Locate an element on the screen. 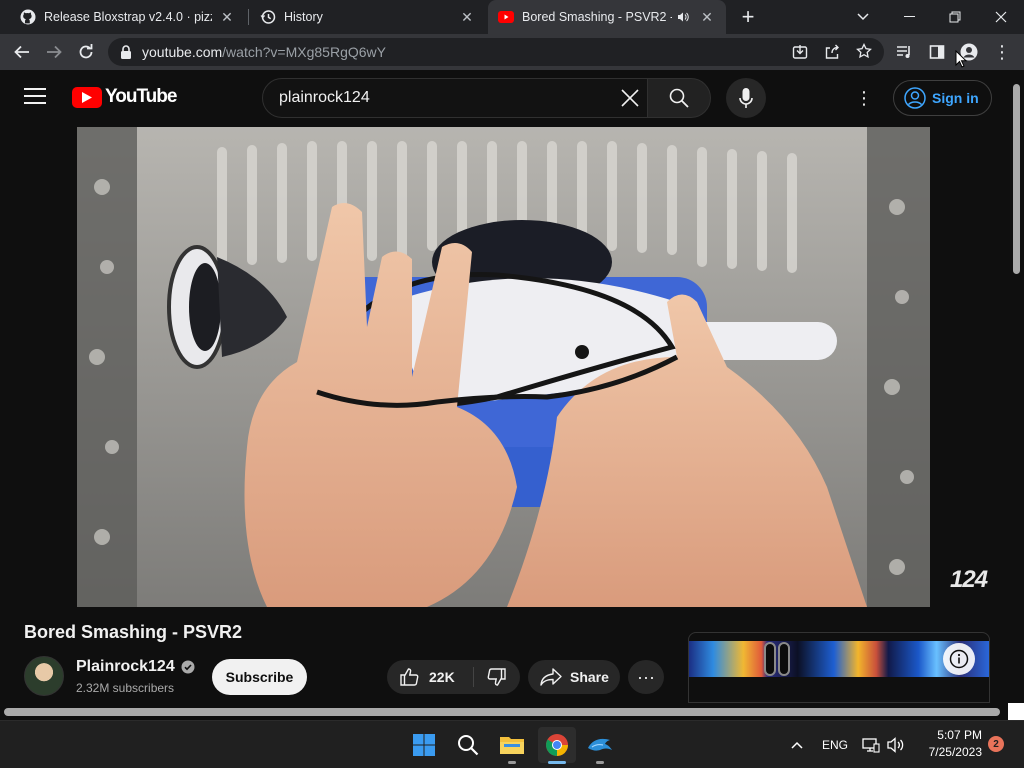 The width and height of the screenshot is (1024, 768). media-control-icon is located at coordinates (905, 52).